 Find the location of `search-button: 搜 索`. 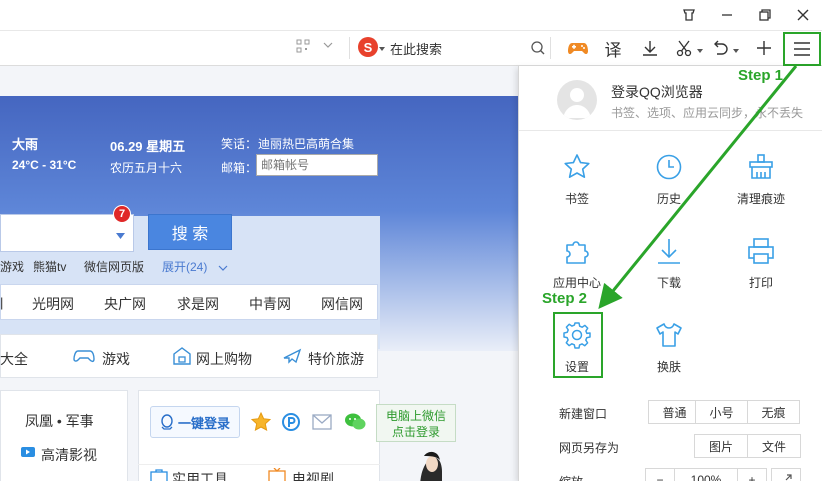

search-button: 搜 索 is located at coordinates (190, 232).